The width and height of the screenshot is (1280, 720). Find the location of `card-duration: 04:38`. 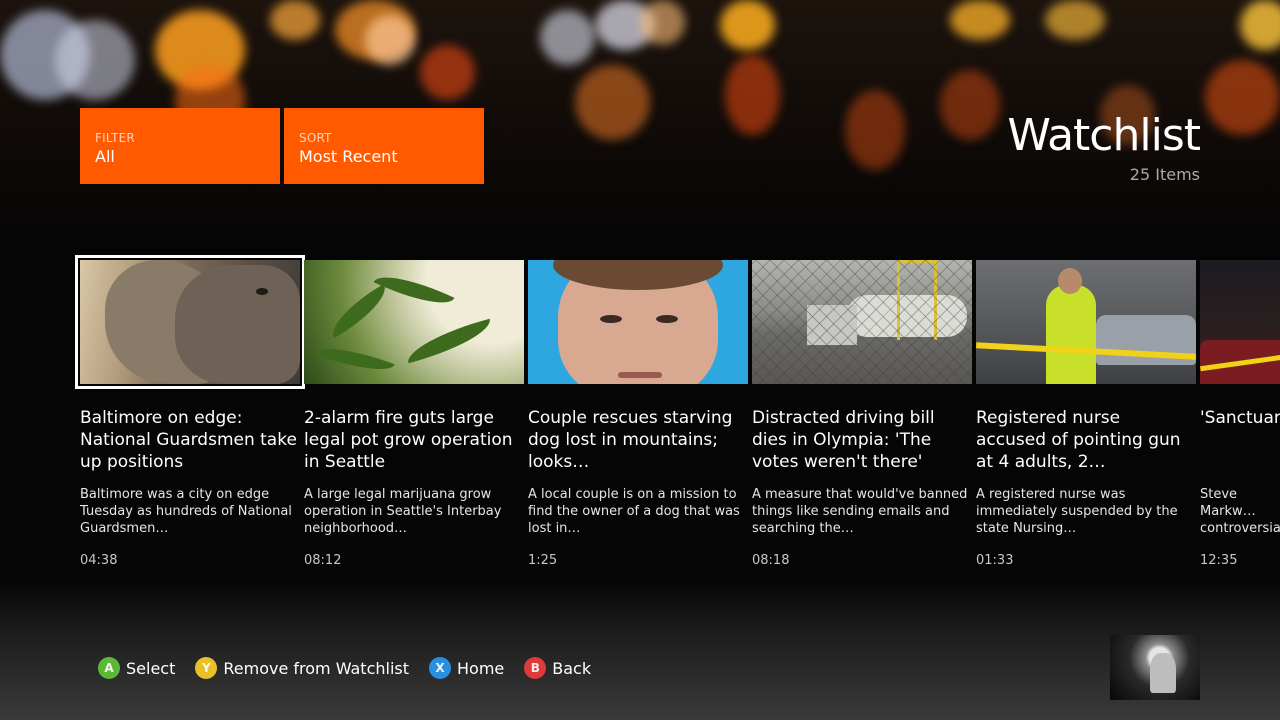

card-duration: 04:38 is located at coordinates (99, 560).